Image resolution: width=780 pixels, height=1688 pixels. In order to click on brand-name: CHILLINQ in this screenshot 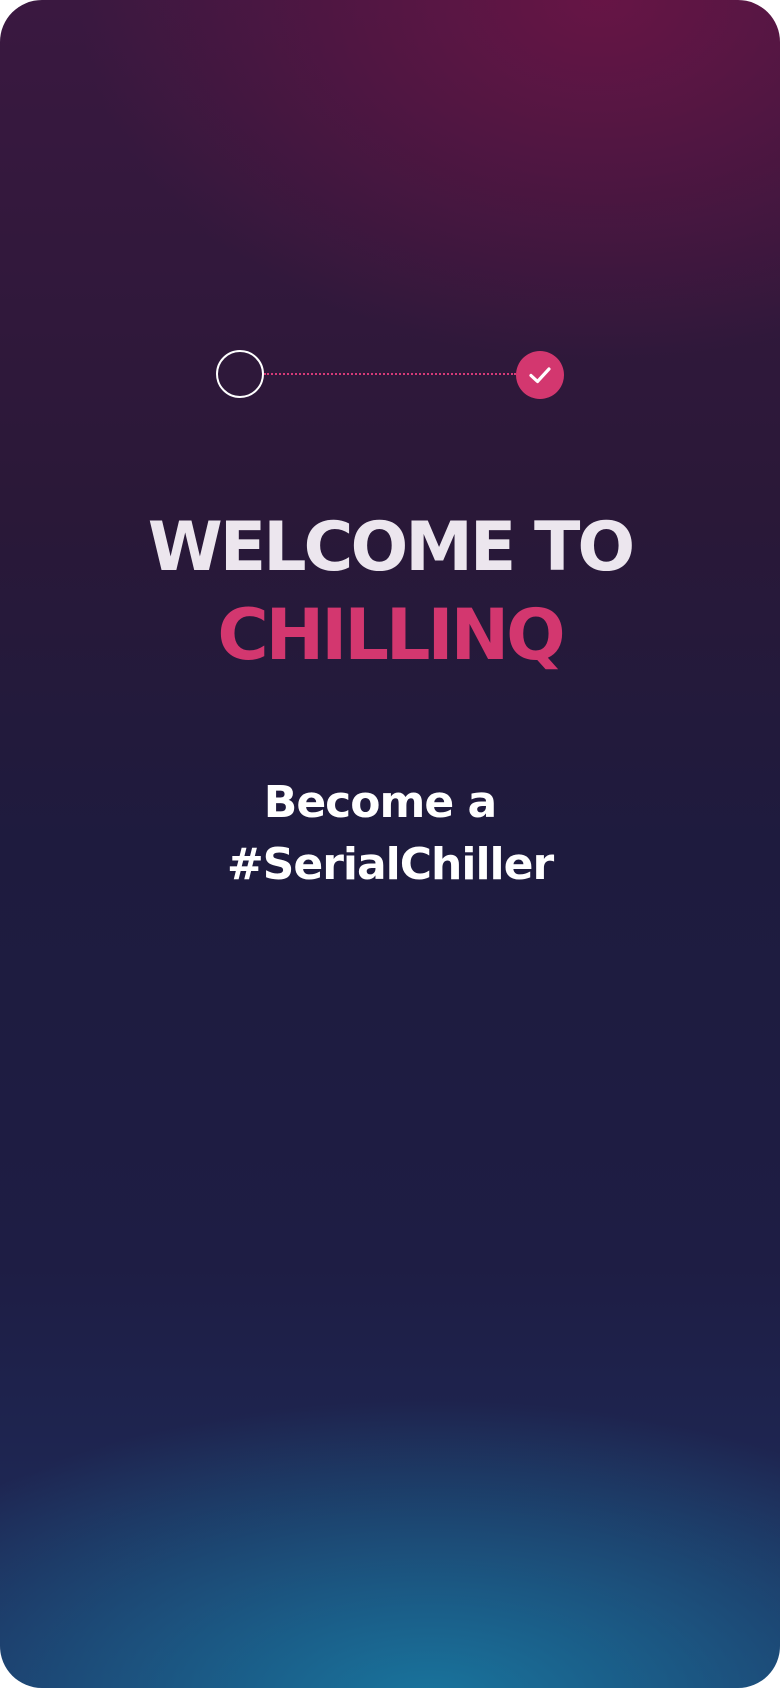, I will do `click(391, 635)`.